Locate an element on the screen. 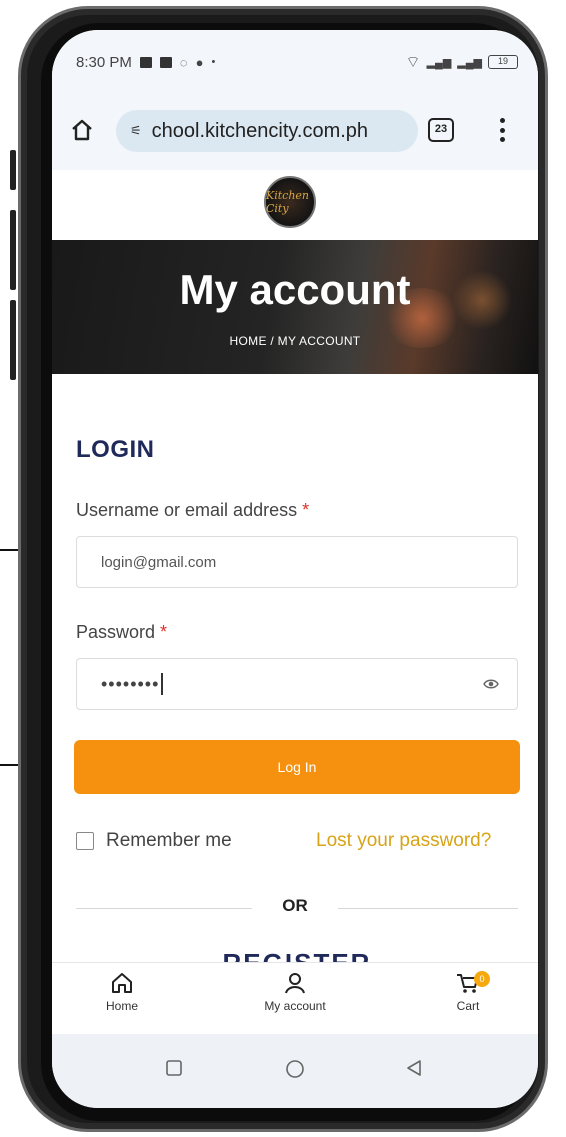  user-icon is located at coordinates (295, 983).